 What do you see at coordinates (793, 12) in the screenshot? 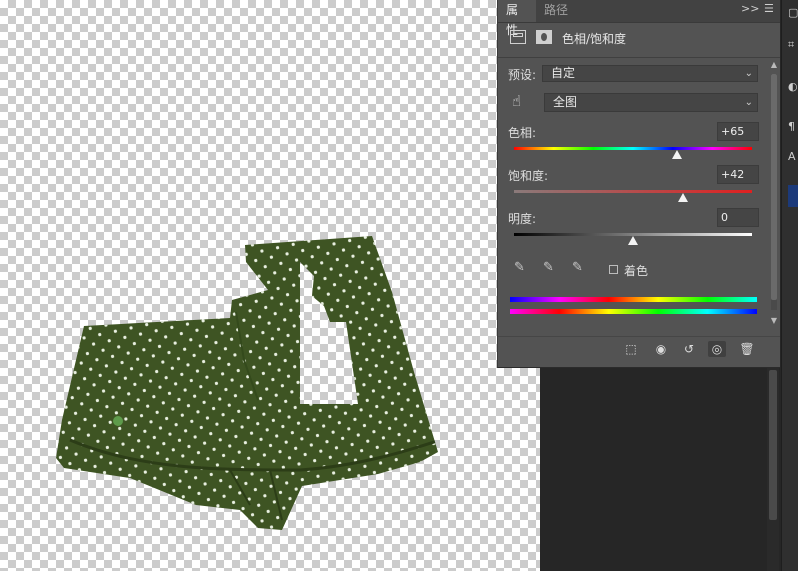
I see `panel-icon: ▢` at bounding box center [793, 12].